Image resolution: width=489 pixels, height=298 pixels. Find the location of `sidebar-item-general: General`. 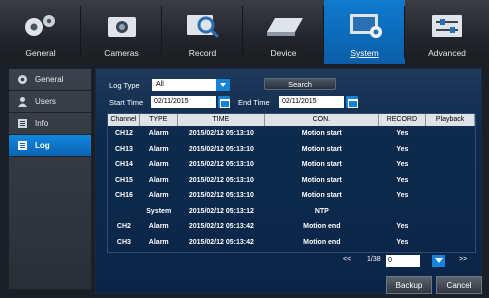

sidebar-item-general: General is located at coordinates (50, 80).